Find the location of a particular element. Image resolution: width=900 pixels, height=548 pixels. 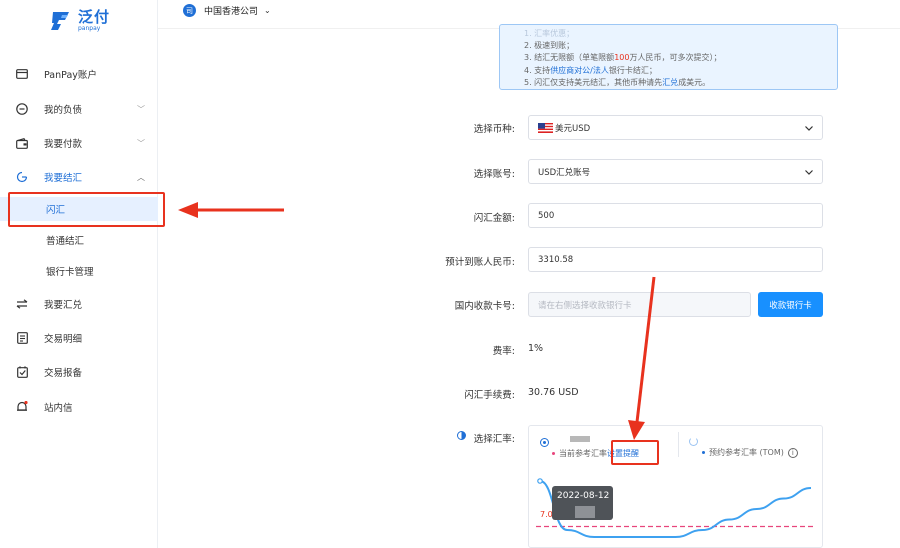

fee-label: 闪汇手续费: is located at coordinates (489, 395).